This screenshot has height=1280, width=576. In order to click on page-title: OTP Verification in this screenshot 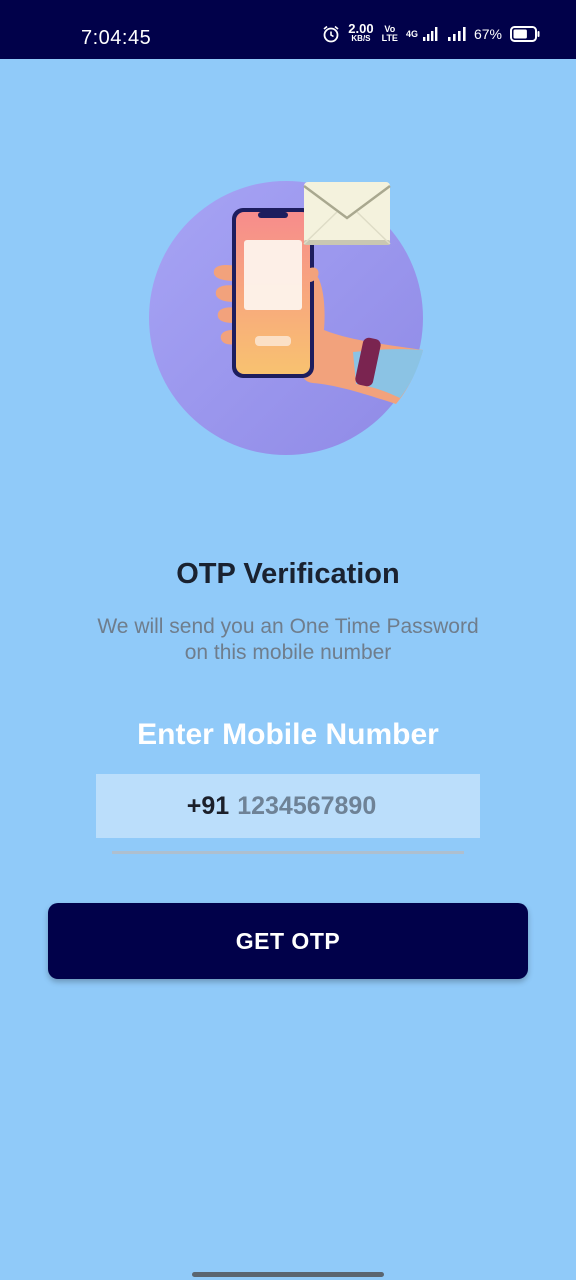, I will do `click(288, 574)`.